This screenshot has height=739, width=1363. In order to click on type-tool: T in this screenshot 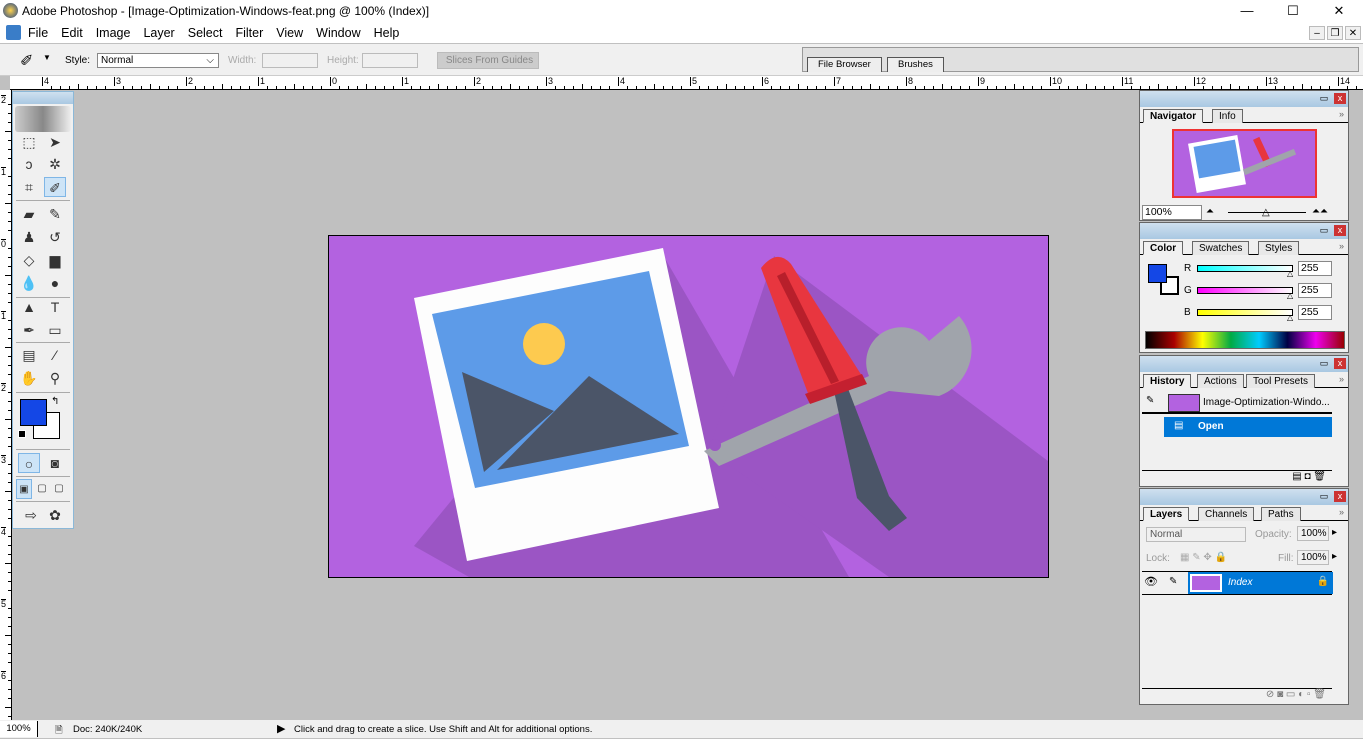, I will do `click(55, 307)`.